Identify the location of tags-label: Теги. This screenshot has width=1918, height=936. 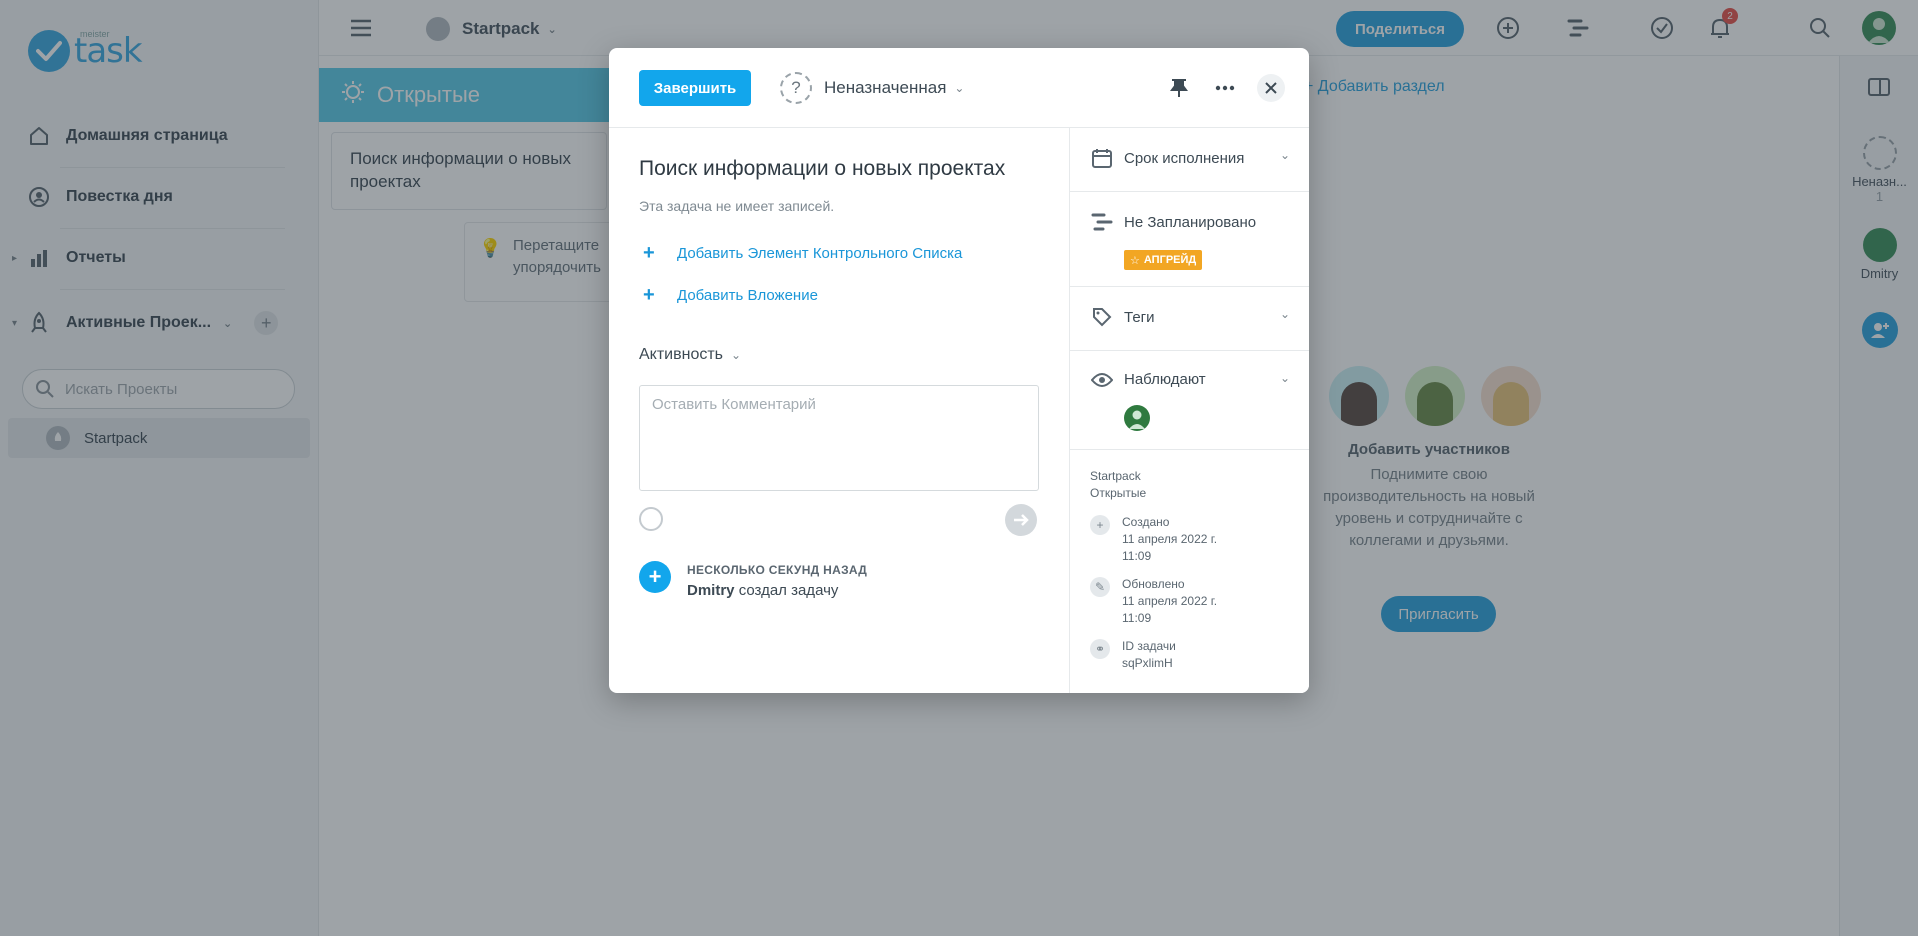
(1139, 317).